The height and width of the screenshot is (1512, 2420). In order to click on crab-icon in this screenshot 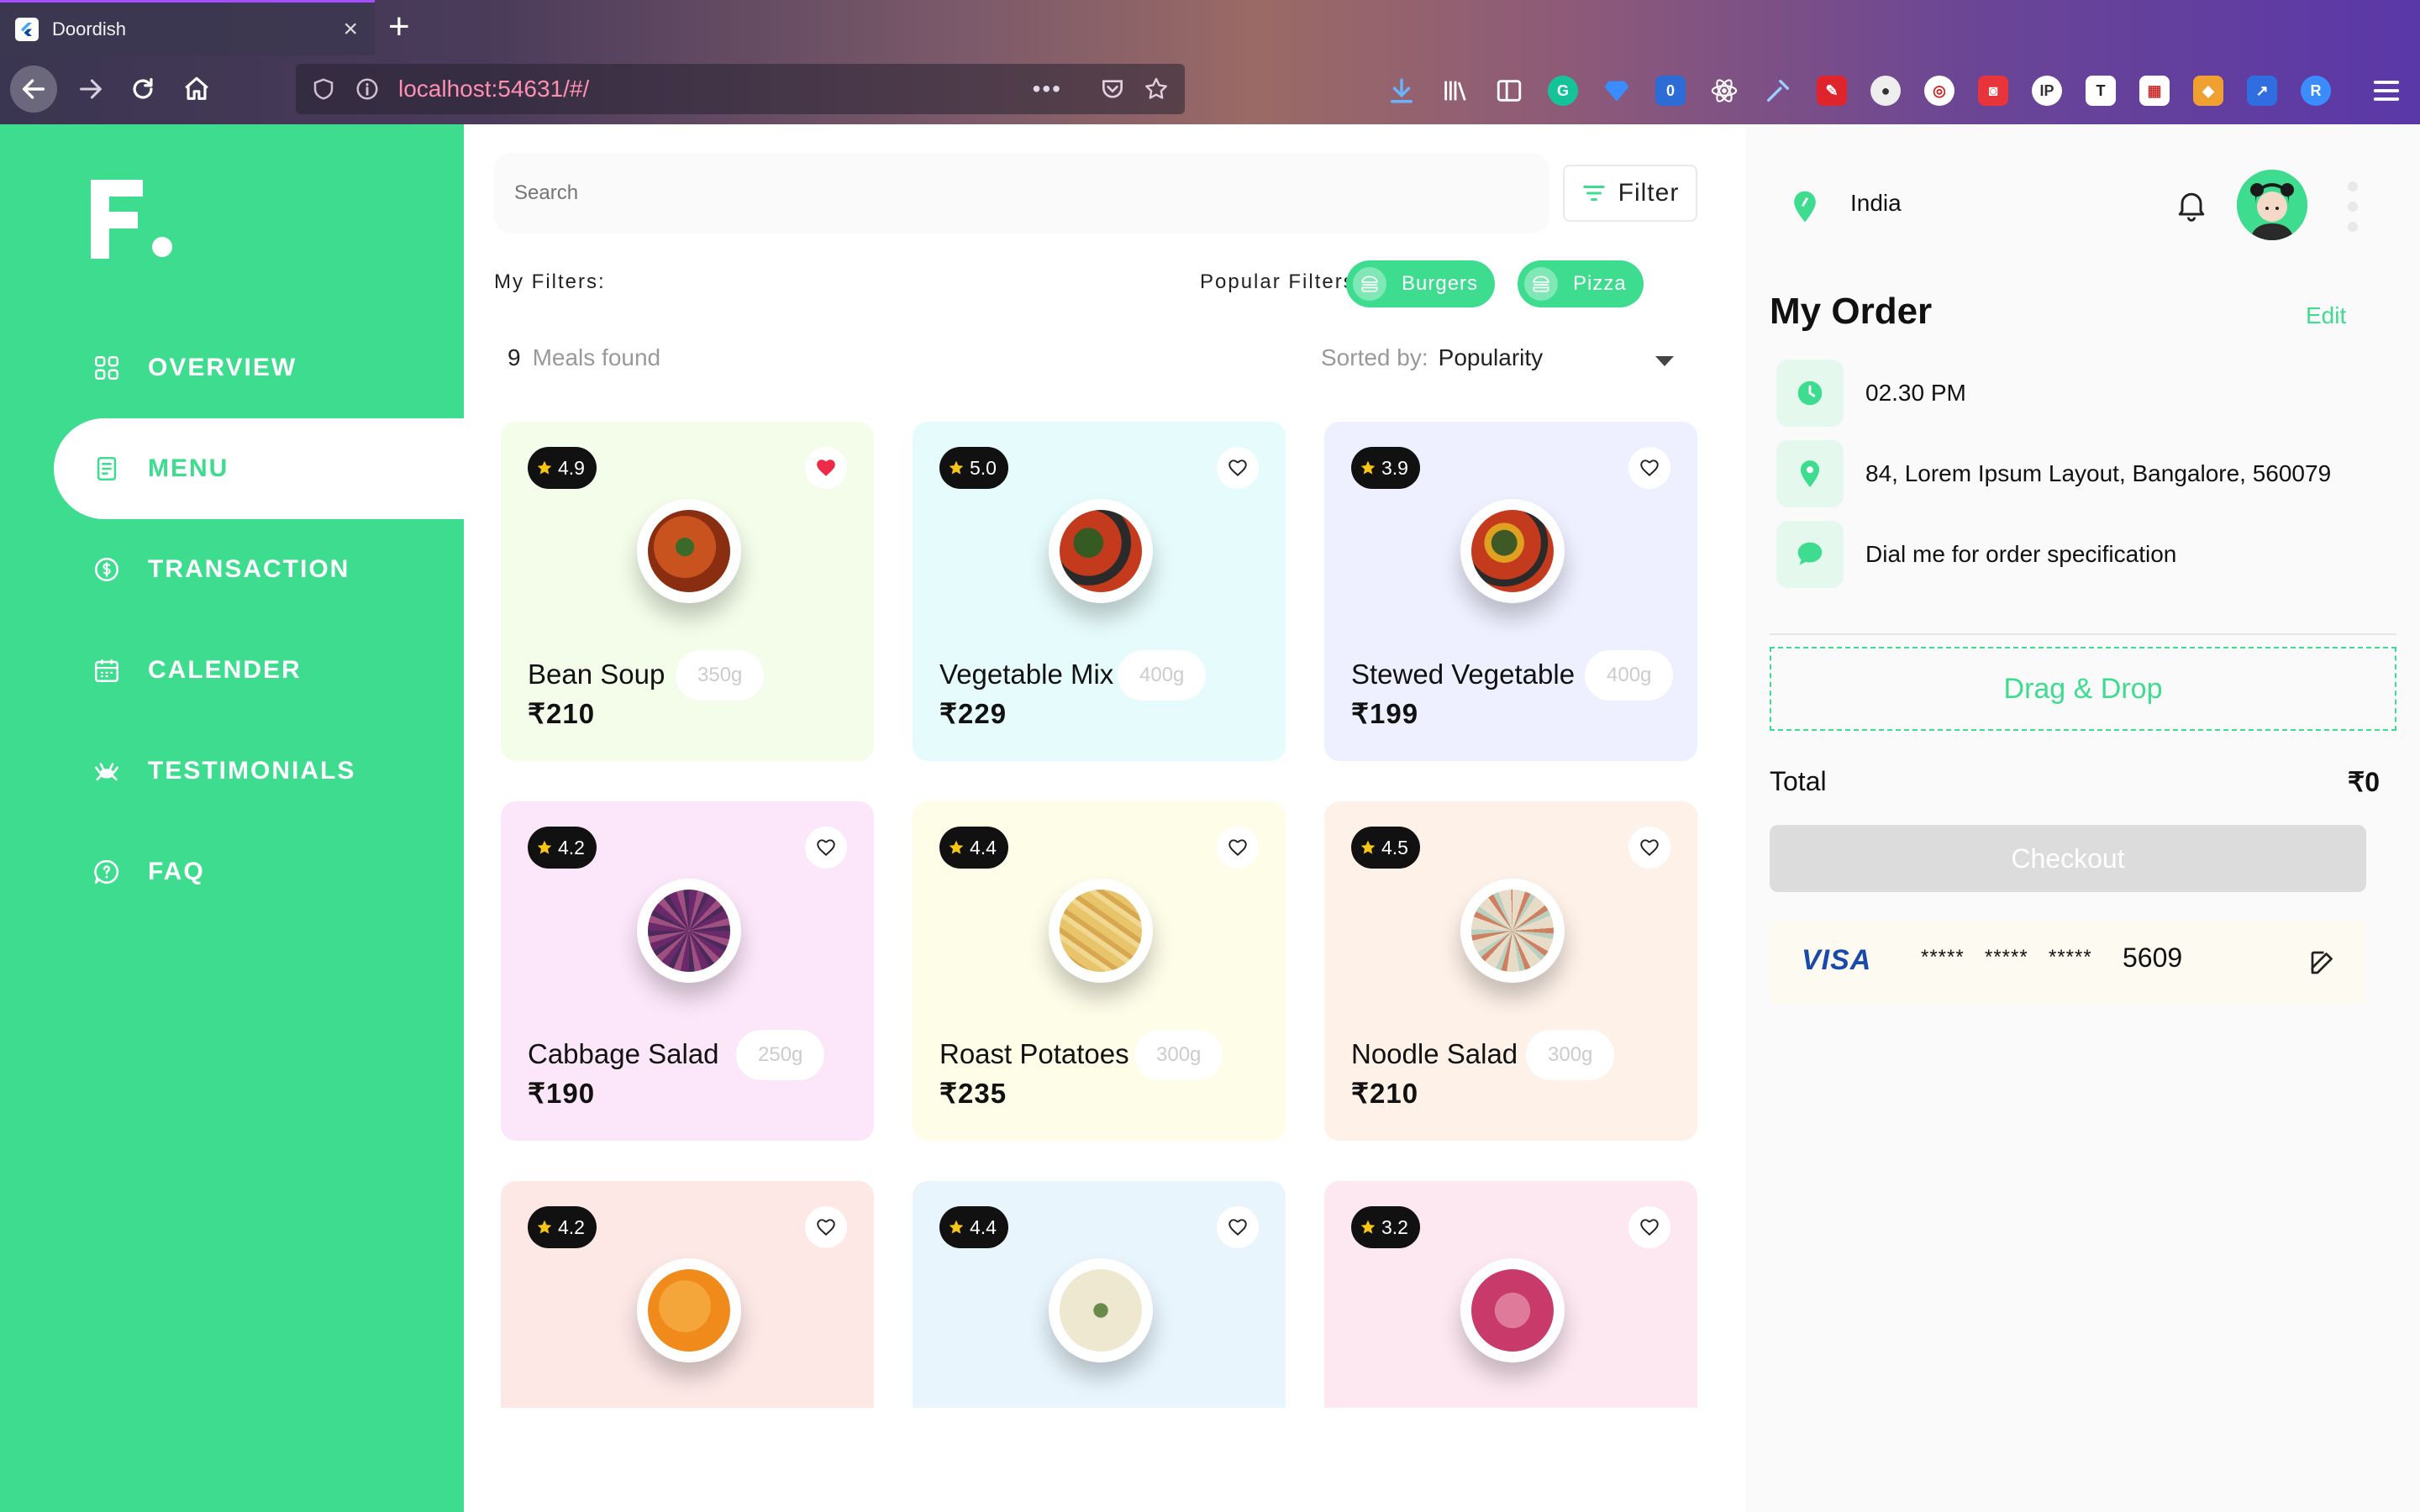, I will do `click(107, 772)`.